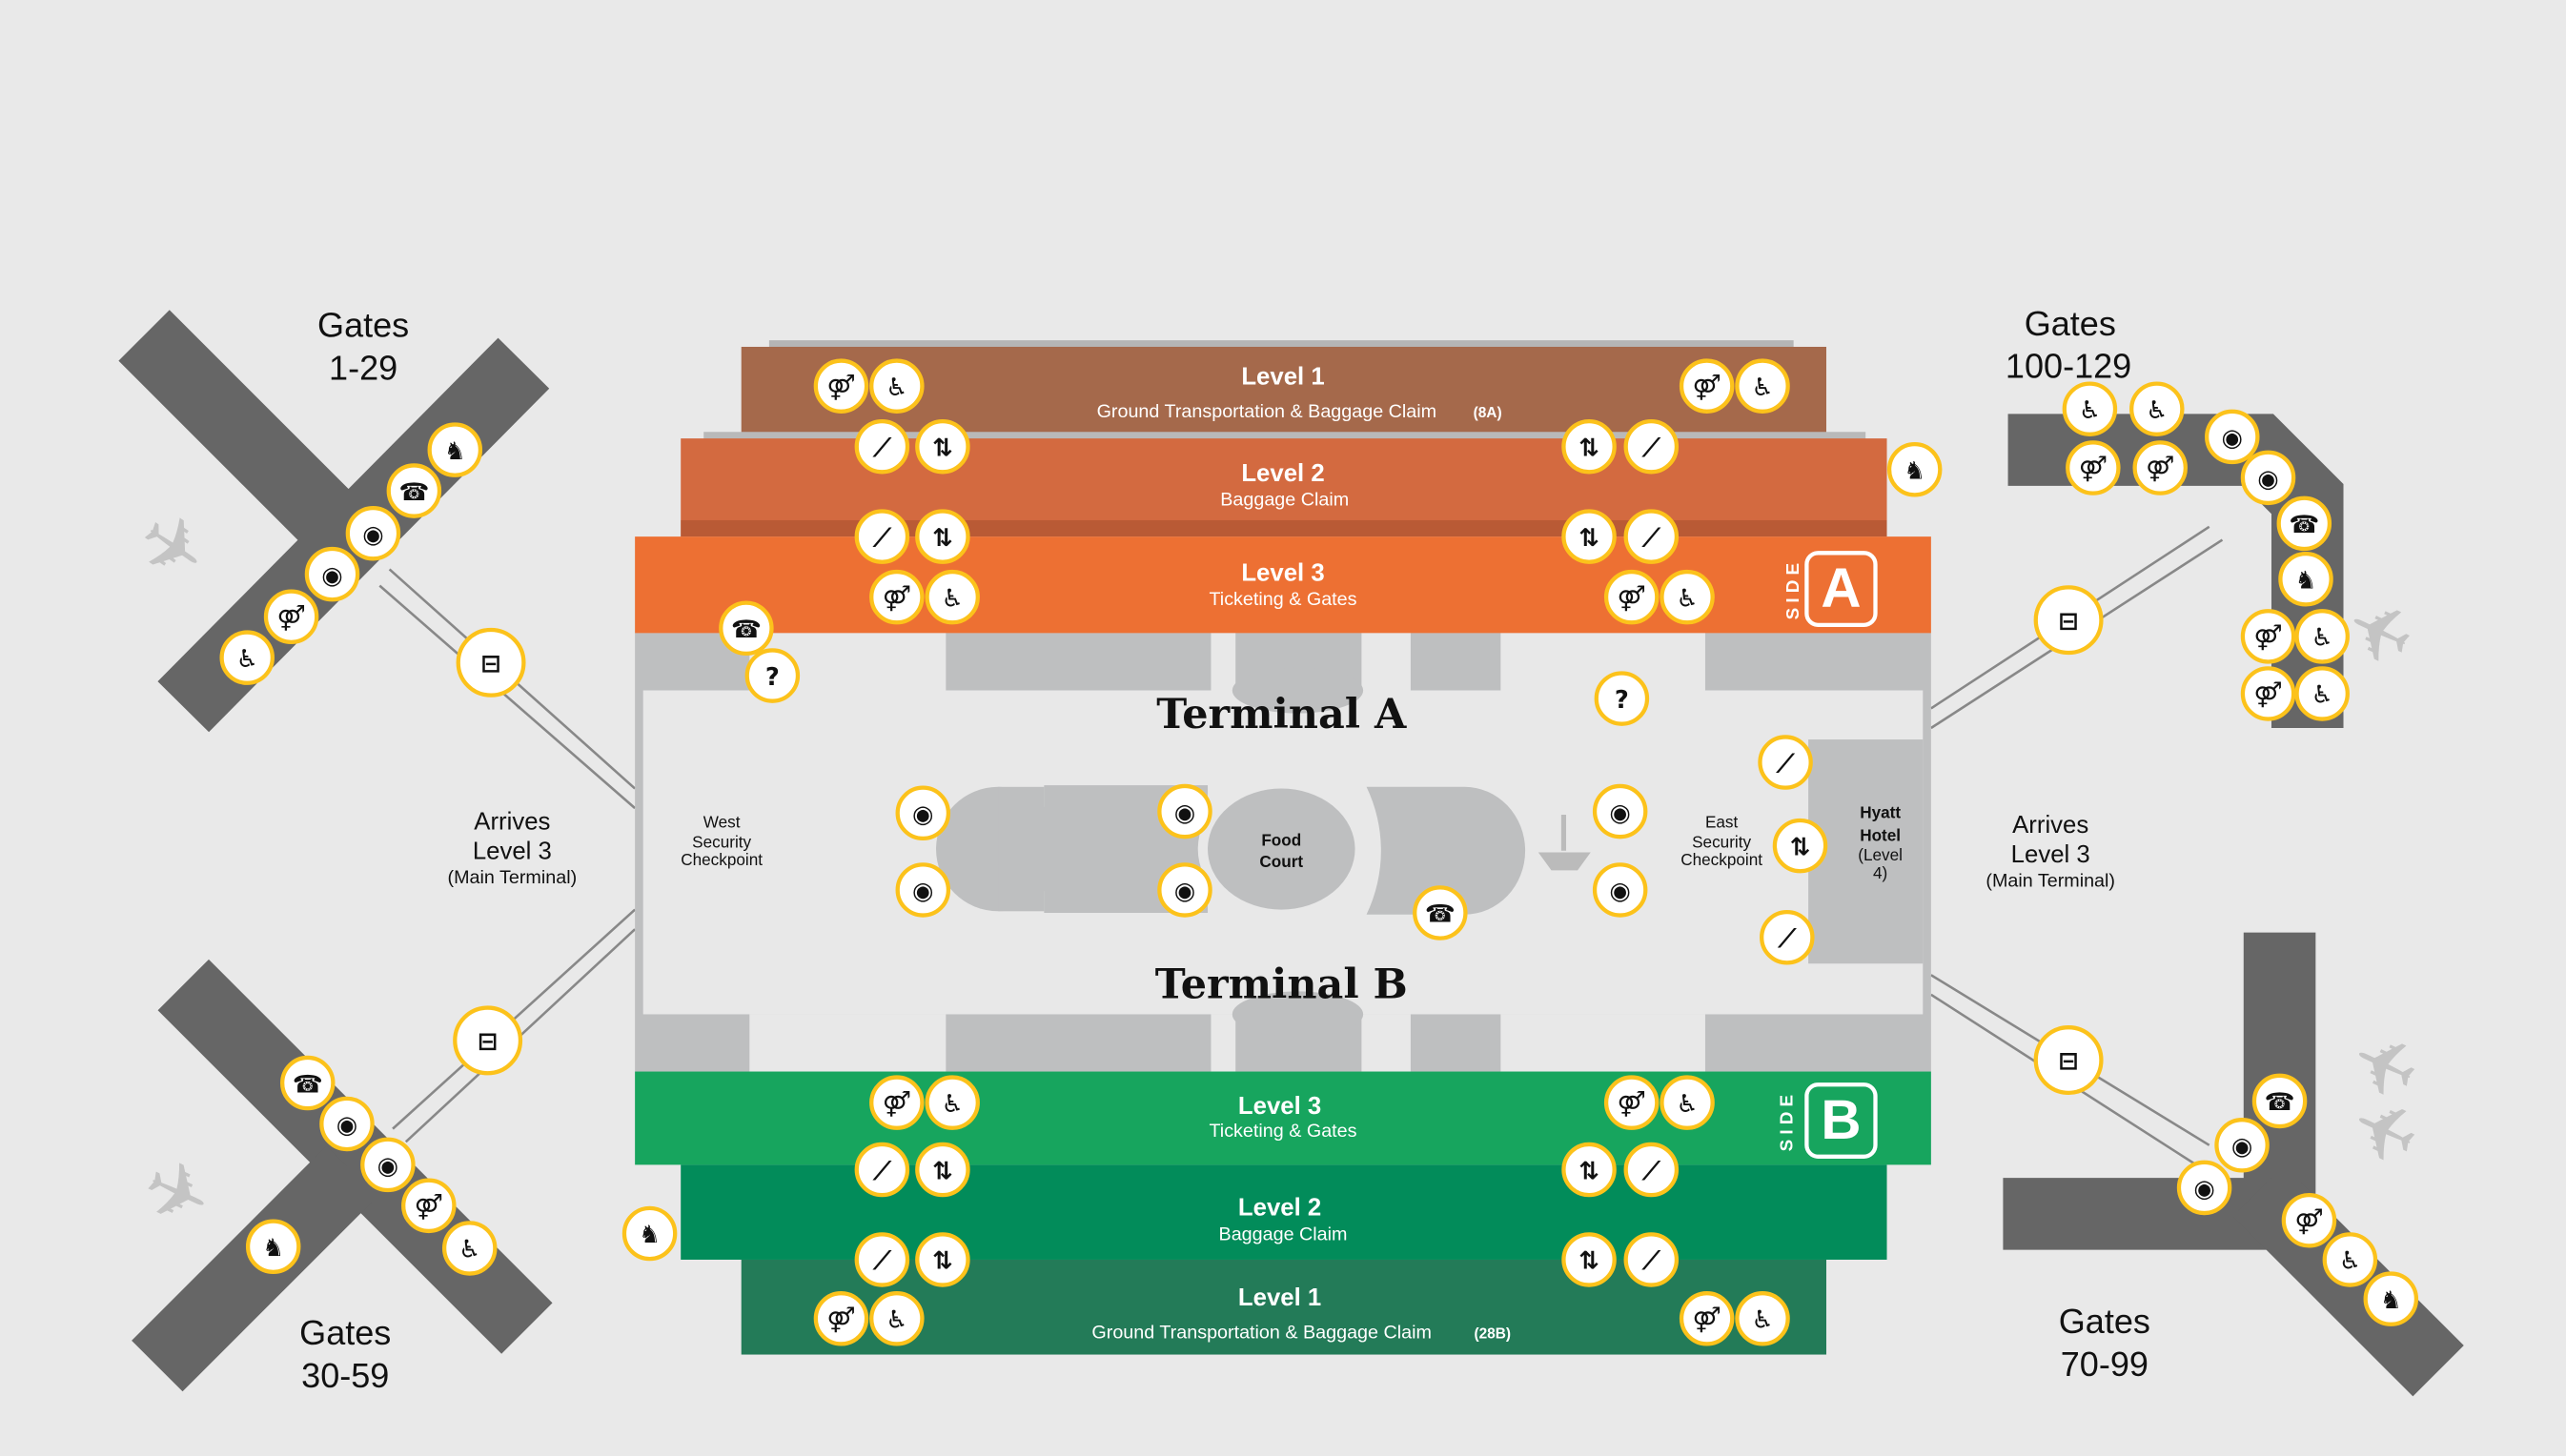  I want to click on hotel-label-2: Hotel, so click(1880, 834).